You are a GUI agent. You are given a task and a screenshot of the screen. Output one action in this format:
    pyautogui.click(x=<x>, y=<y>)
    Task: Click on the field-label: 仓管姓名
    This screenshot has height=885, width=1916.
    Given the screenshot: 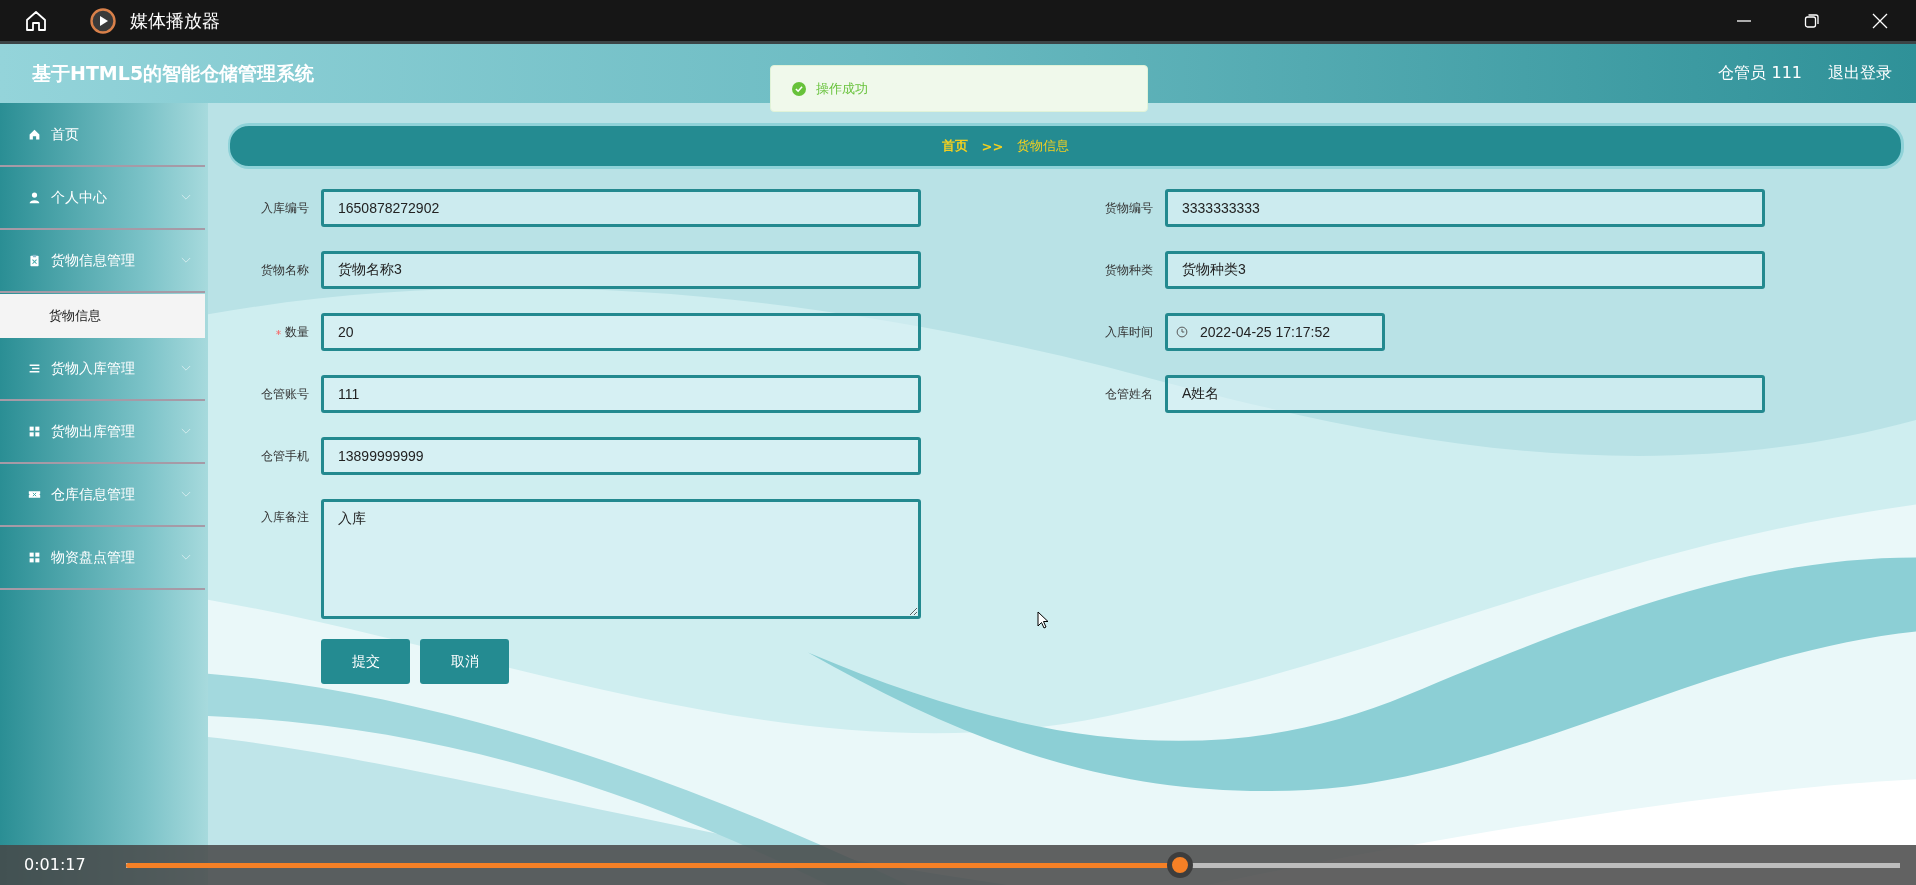 What is the action you would take?
    pyautogui.click(x=1129, y=394)
    